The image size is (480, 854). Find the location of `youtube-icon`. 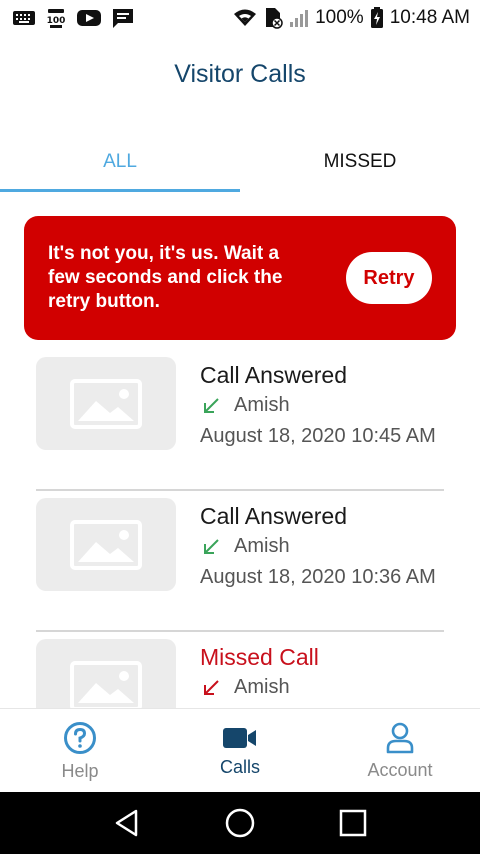

youtube-icon is located at coordinates (89, 18).